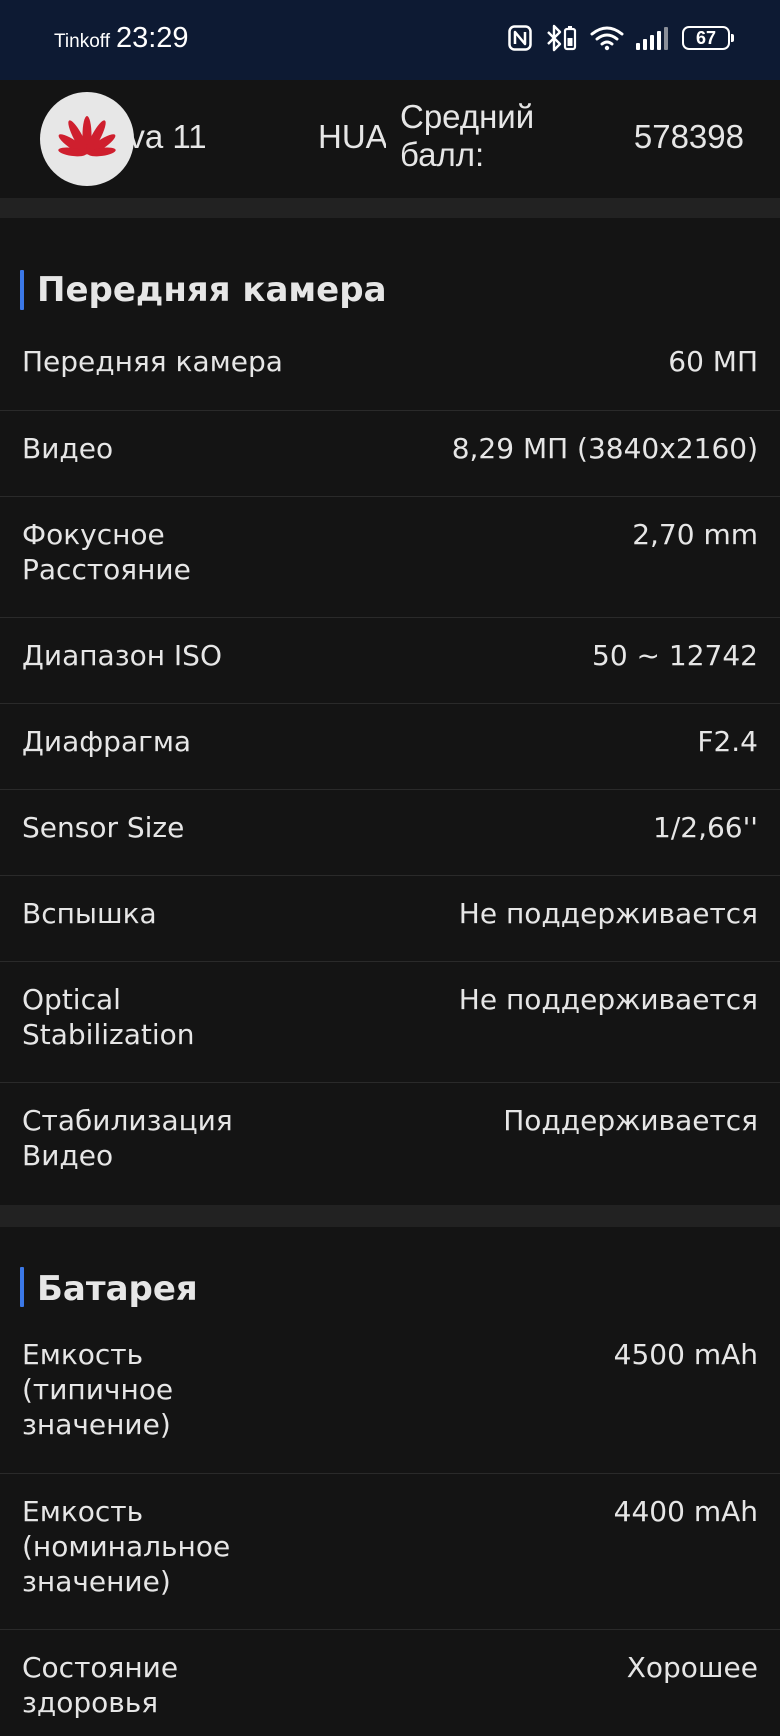  I want to click on spec-value: 60 МП, so click(713, 361).